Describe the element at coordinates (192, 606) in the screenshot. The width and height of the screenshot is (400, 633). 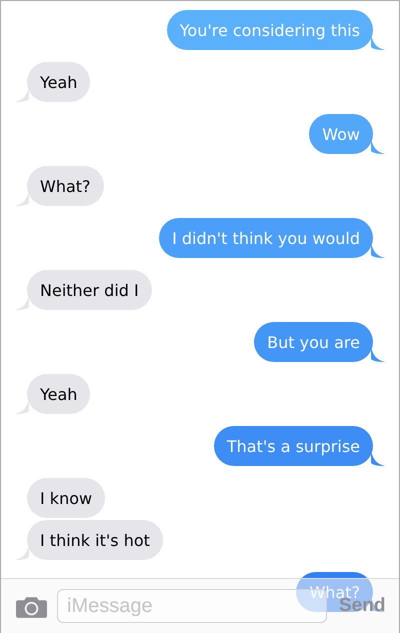
I see `message-field: iMessage` at that location.